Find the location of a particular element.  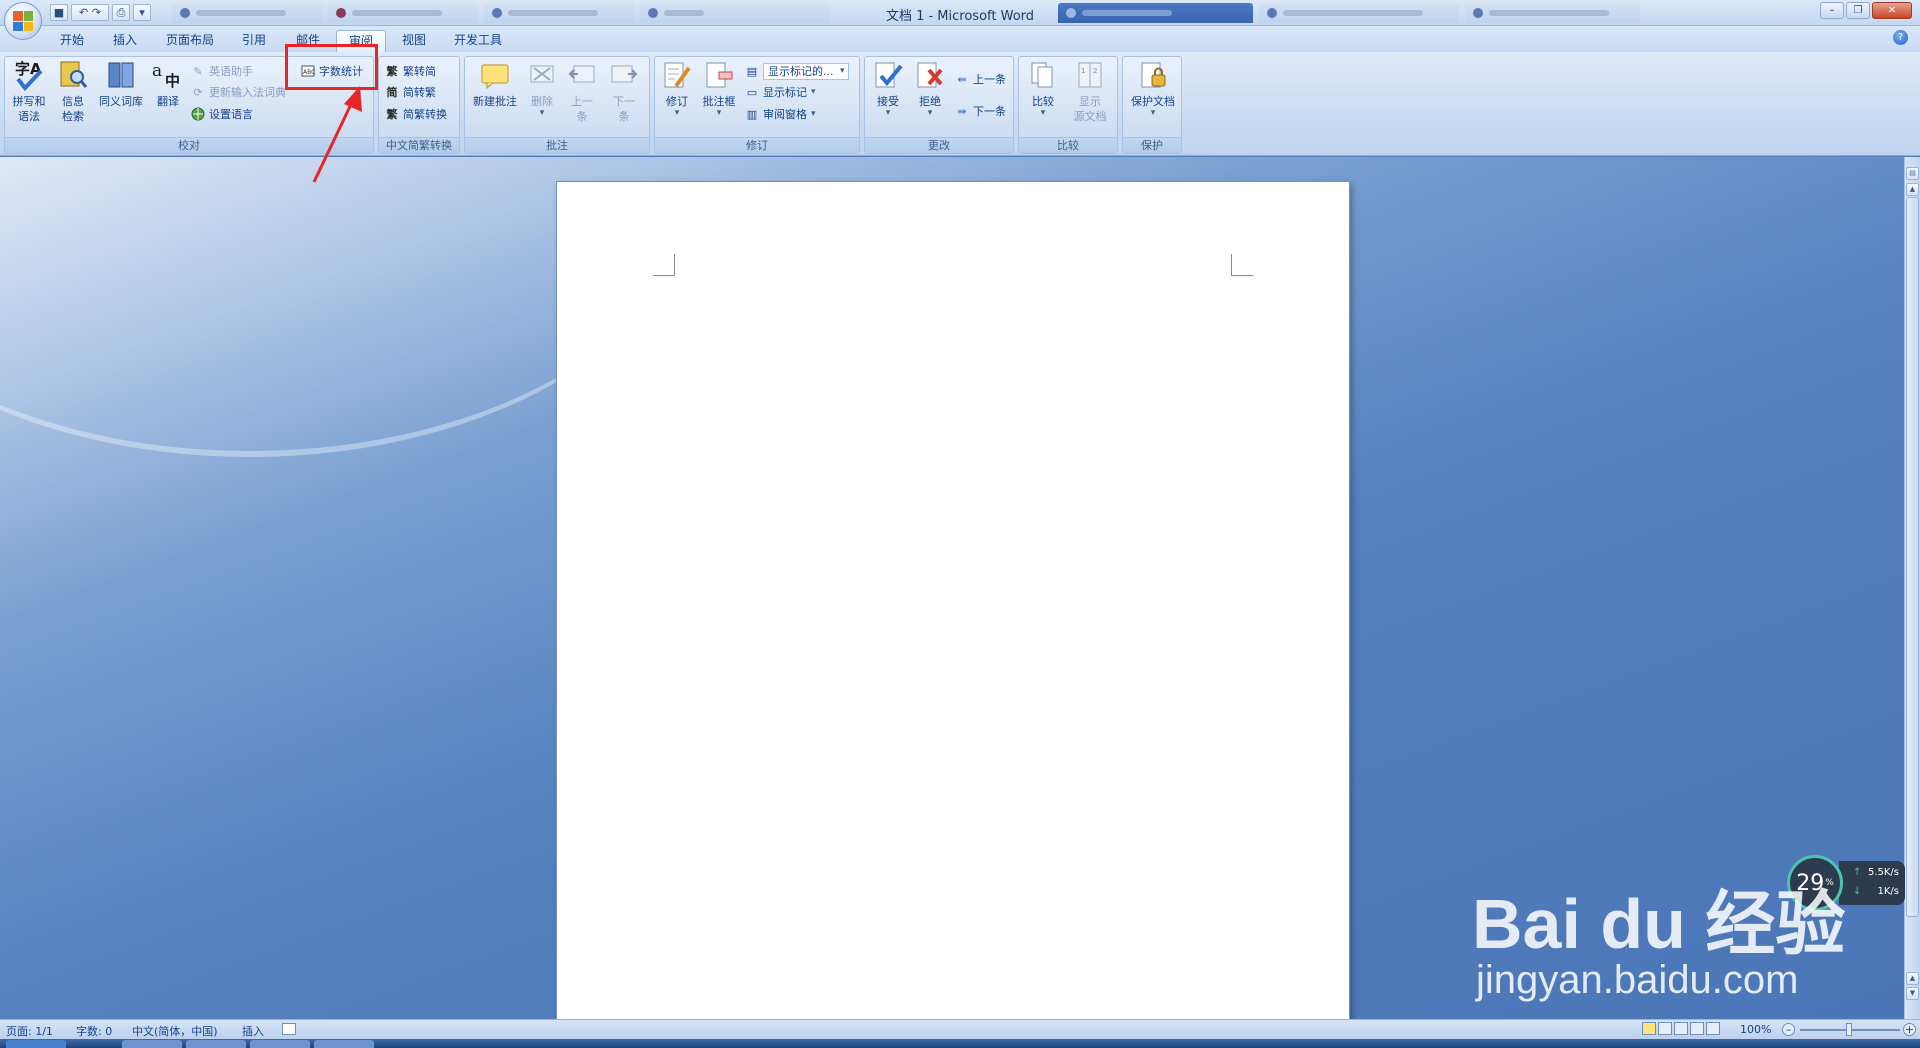

tab-insert: 插入 is located at coordinates (125, 41).